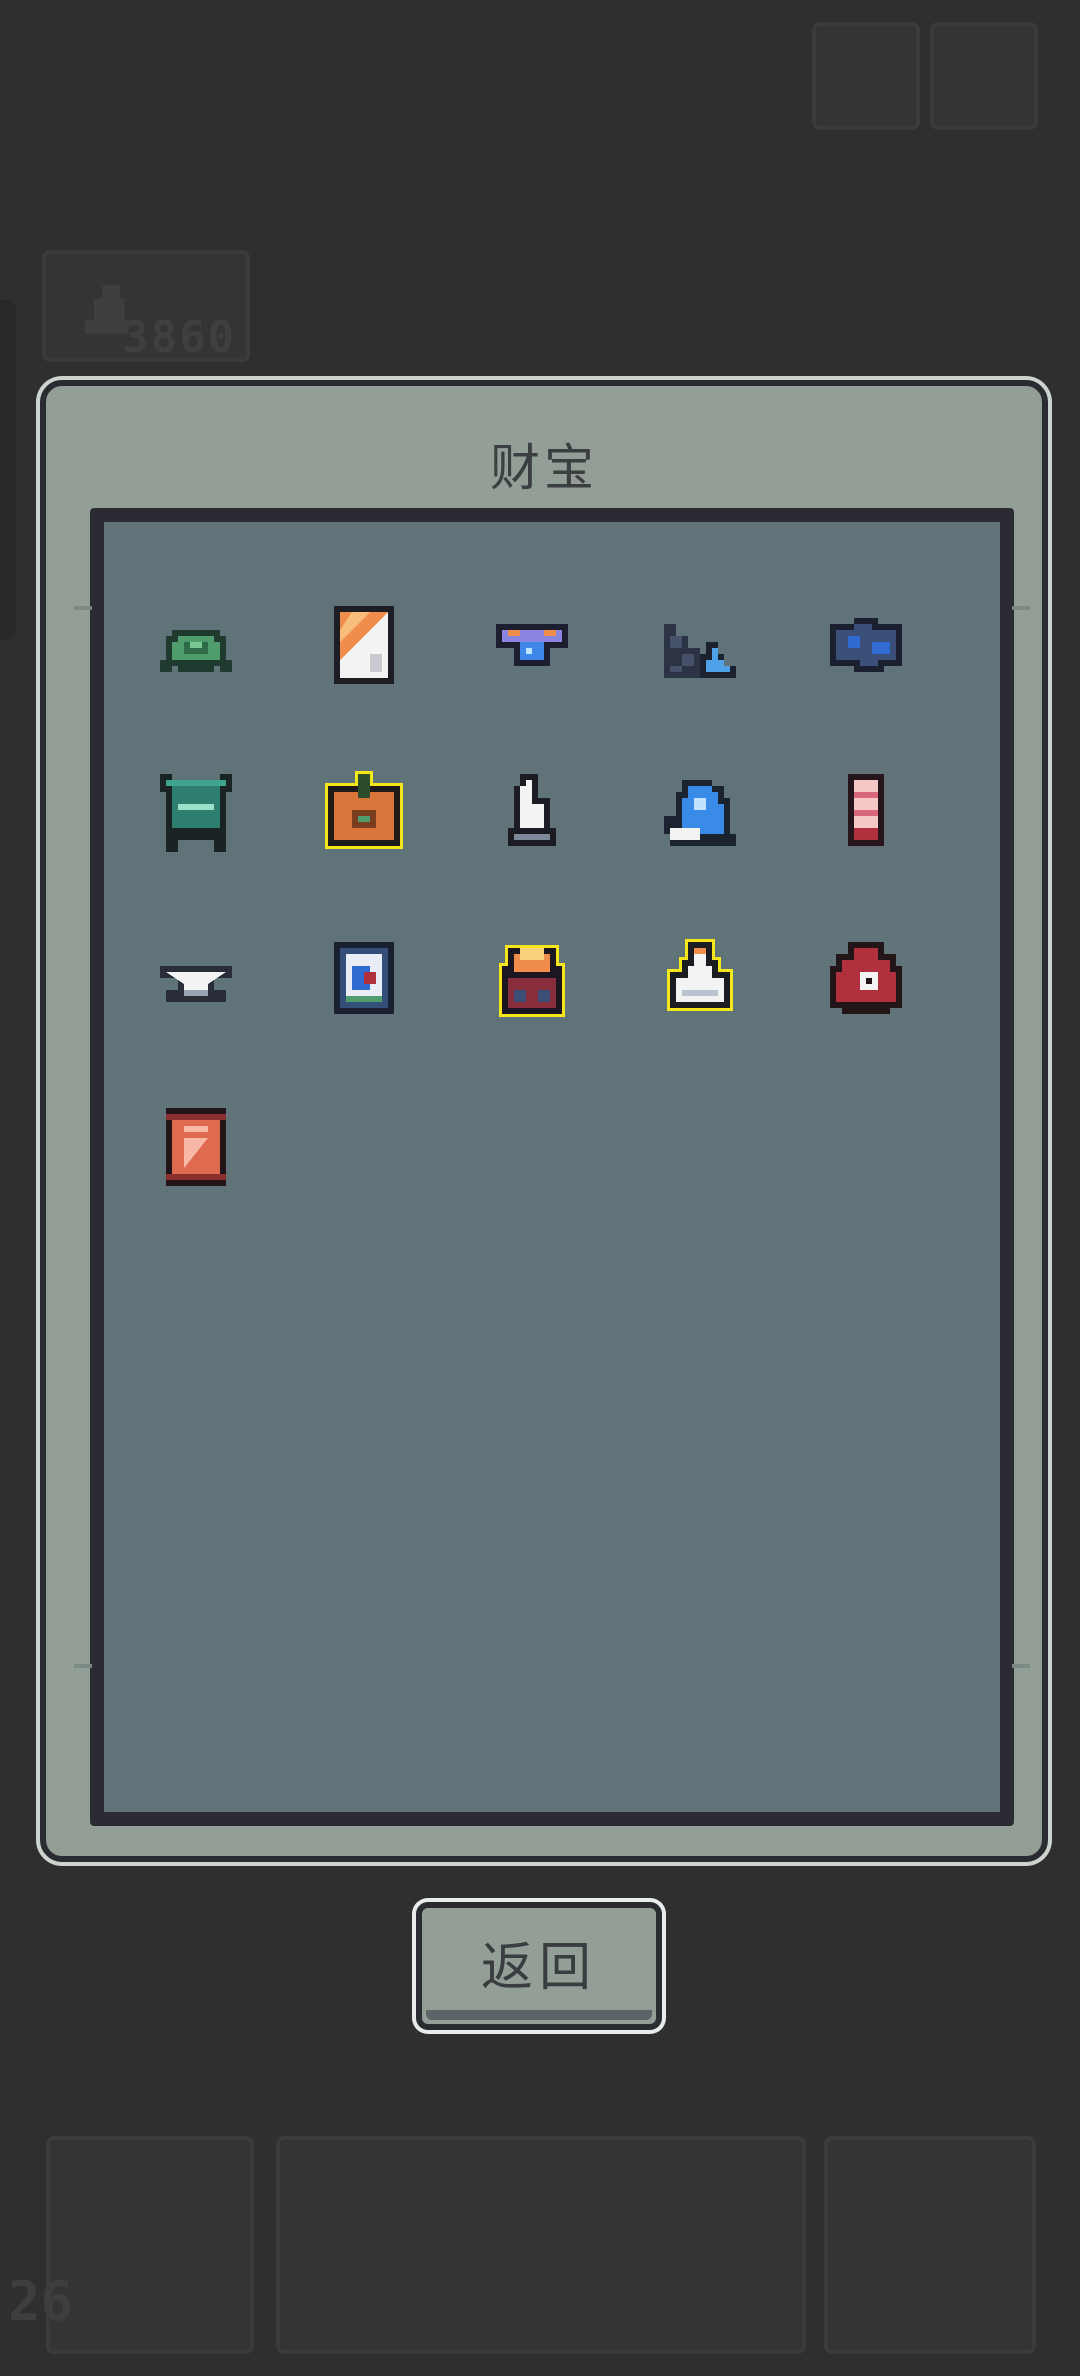 Image resolution: width=1080 pixels, height=2376 pixels. I want to click on gold-amount: 3860, so click(179, 337).